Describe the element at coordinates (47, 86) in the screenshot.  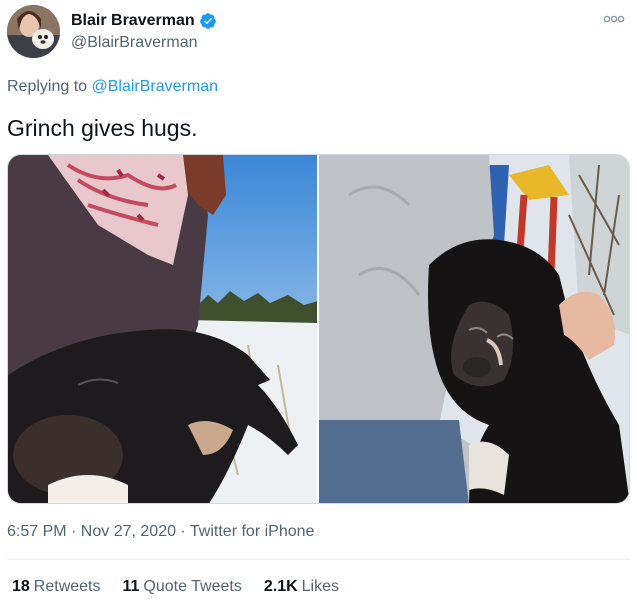
I see `reply-prefix: Replying to` at that location.